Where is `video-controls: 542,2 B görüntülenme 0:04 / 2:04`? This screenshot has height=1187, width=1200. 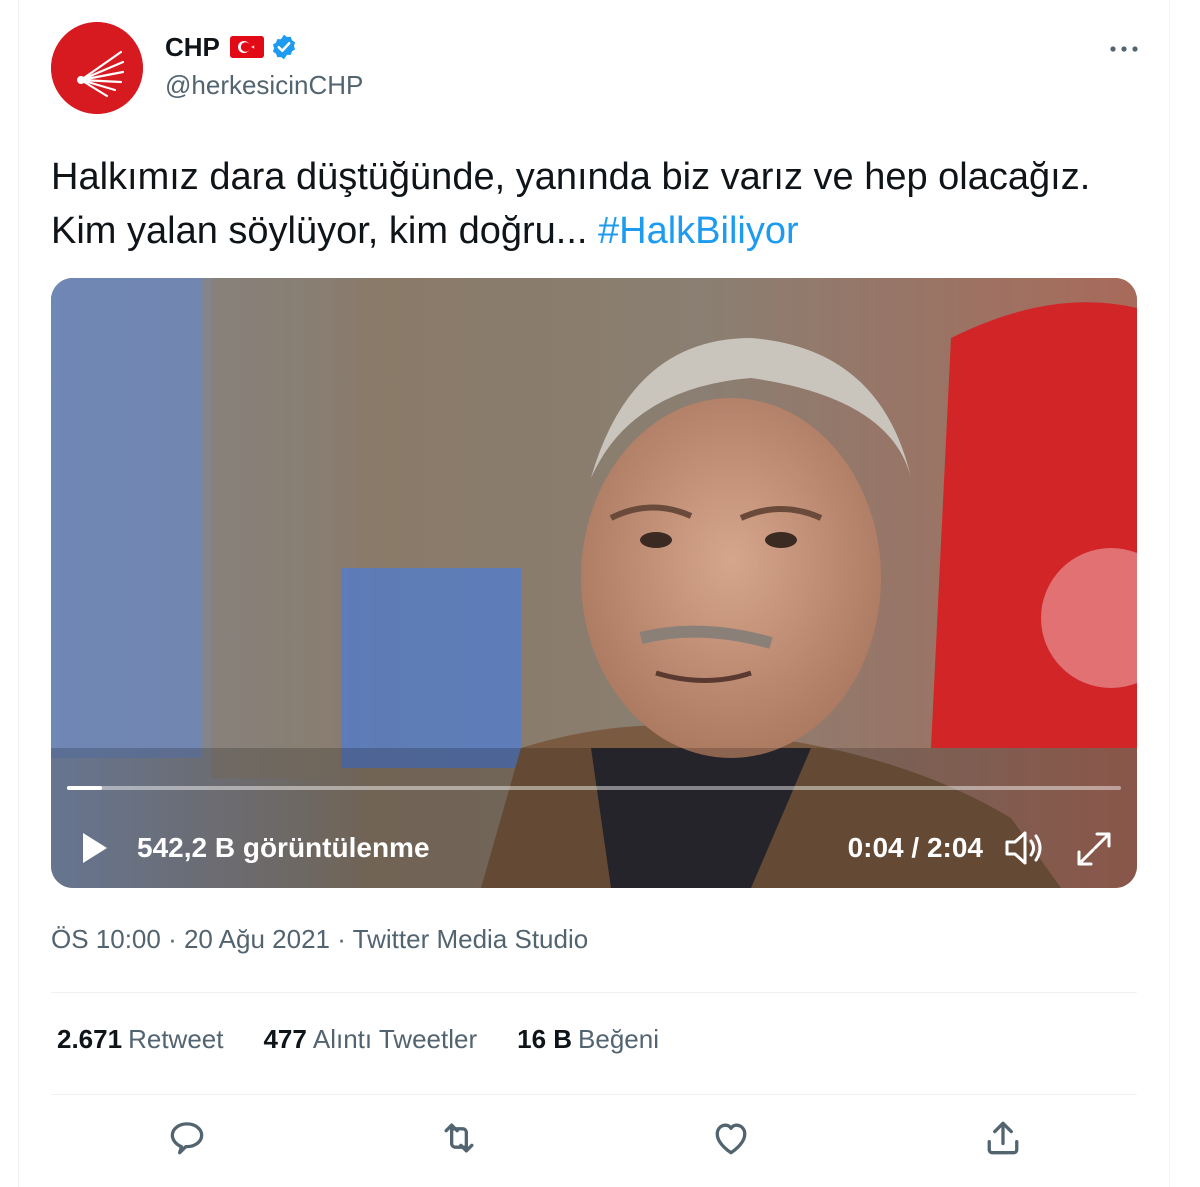 video-controls: 542,2 B görüntülenme 0:04 / 2:04 is located at coordinates (594, 848).